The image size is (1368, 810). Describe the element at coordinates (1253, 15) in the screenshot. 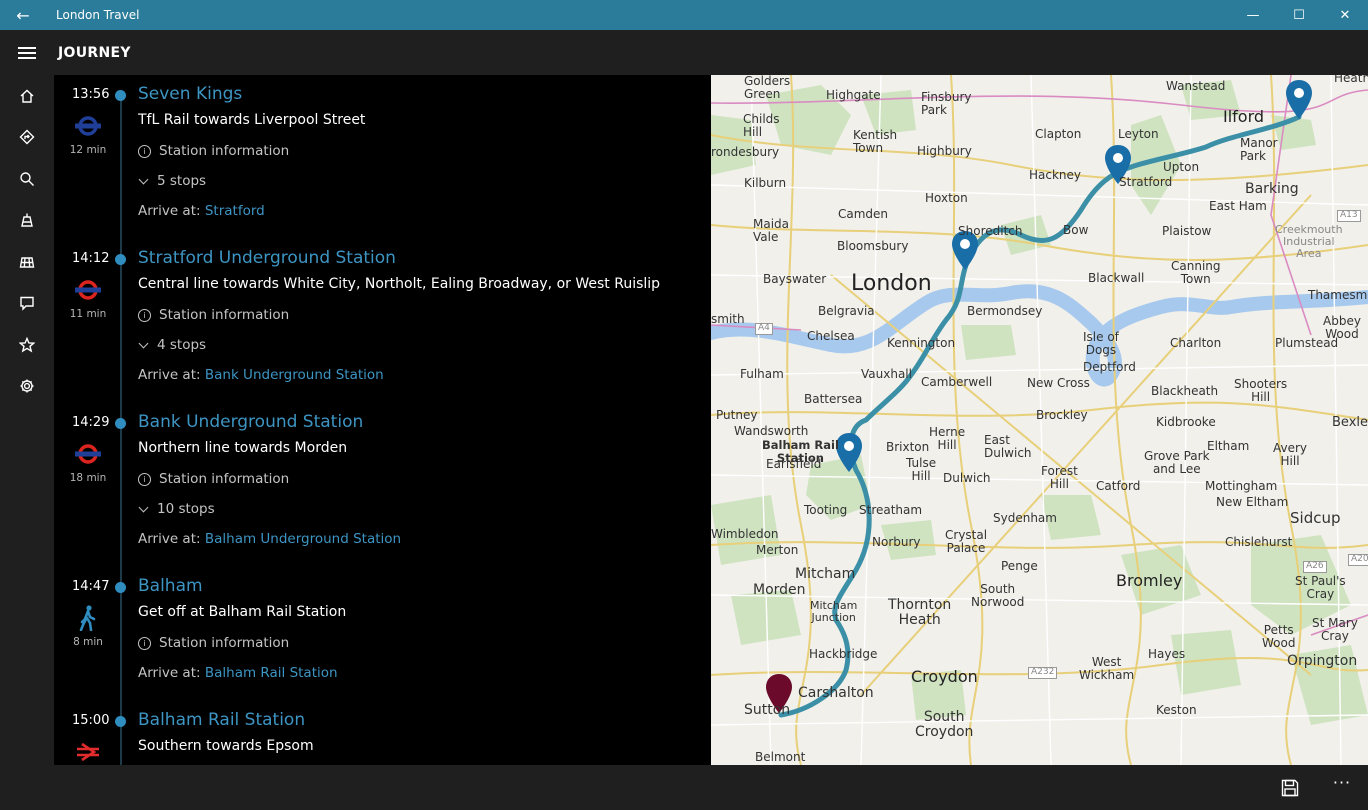

I see `minimize-button: —` at that location.